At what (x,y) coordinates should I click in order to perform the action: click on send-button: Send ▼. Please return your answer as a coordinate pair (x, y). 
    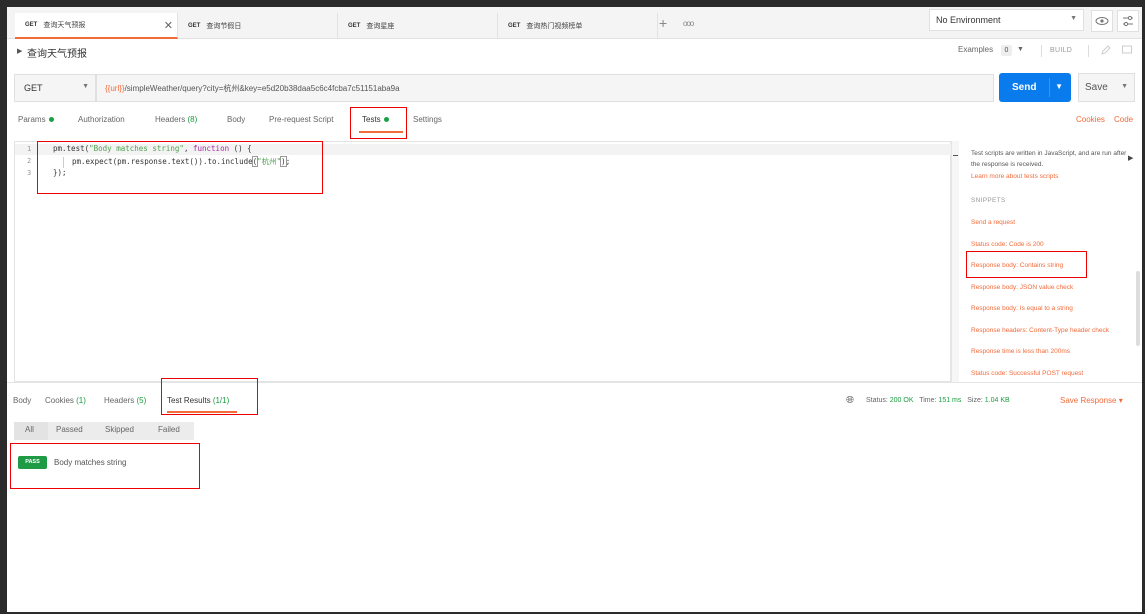
    Looking at the image, I should click on (1035, 87).